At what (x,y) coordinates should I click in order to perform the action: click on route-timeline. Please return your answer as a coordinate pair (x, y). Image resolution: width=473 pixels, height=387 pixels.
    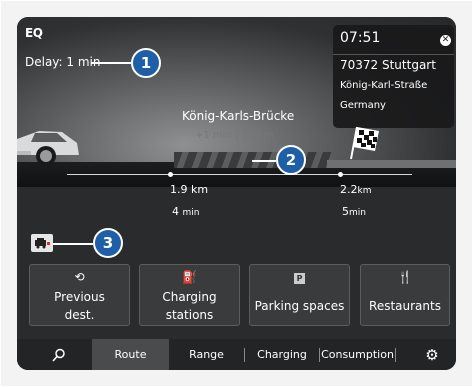
    Looking at the image, I should click on (239, 174).